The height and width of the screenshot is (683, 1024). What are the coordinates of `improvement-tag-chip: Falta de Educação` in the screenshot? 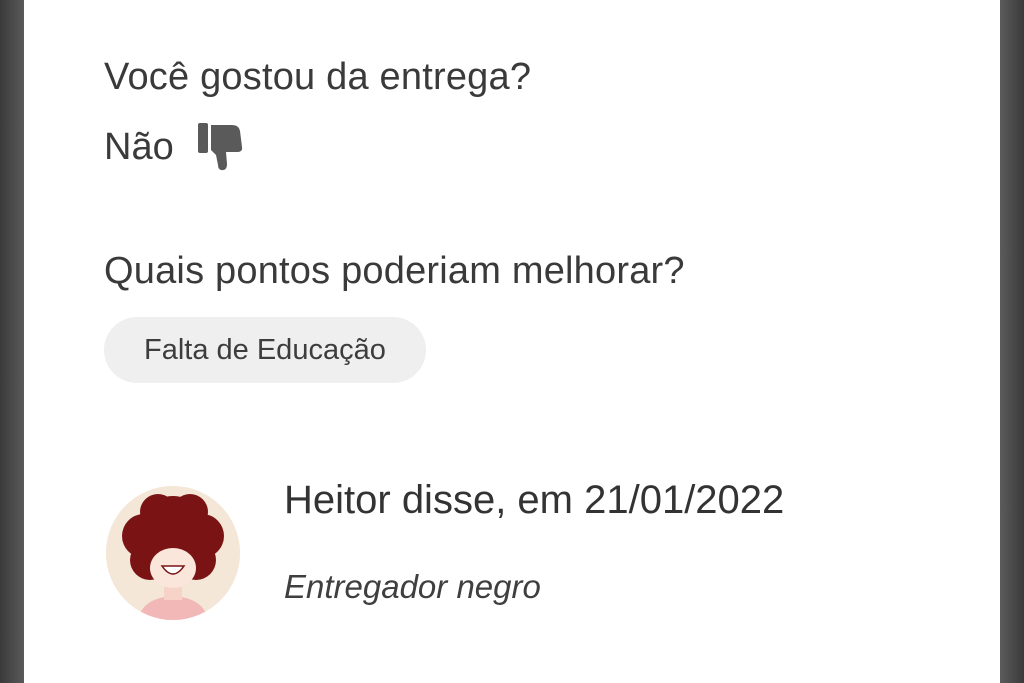 It's located at (265, 350).